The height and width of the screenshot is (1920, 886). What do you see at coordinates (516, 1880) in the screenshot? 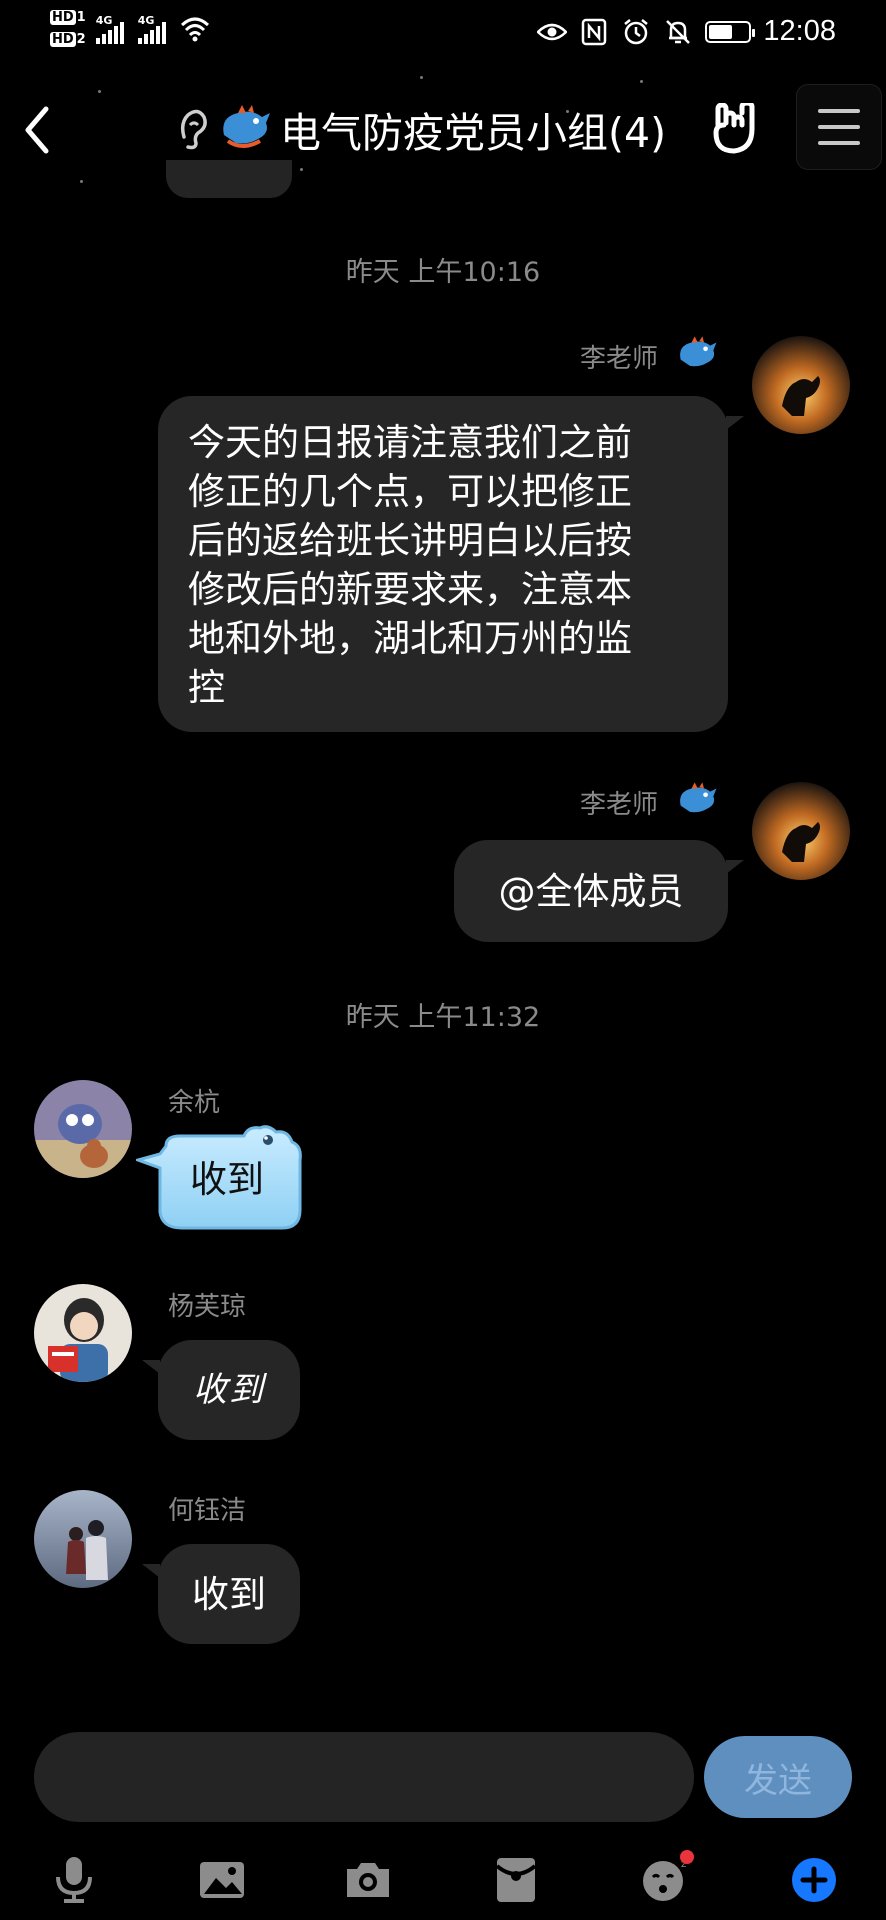
I see `red-packet-icon` at bounding box center [516, 1880].